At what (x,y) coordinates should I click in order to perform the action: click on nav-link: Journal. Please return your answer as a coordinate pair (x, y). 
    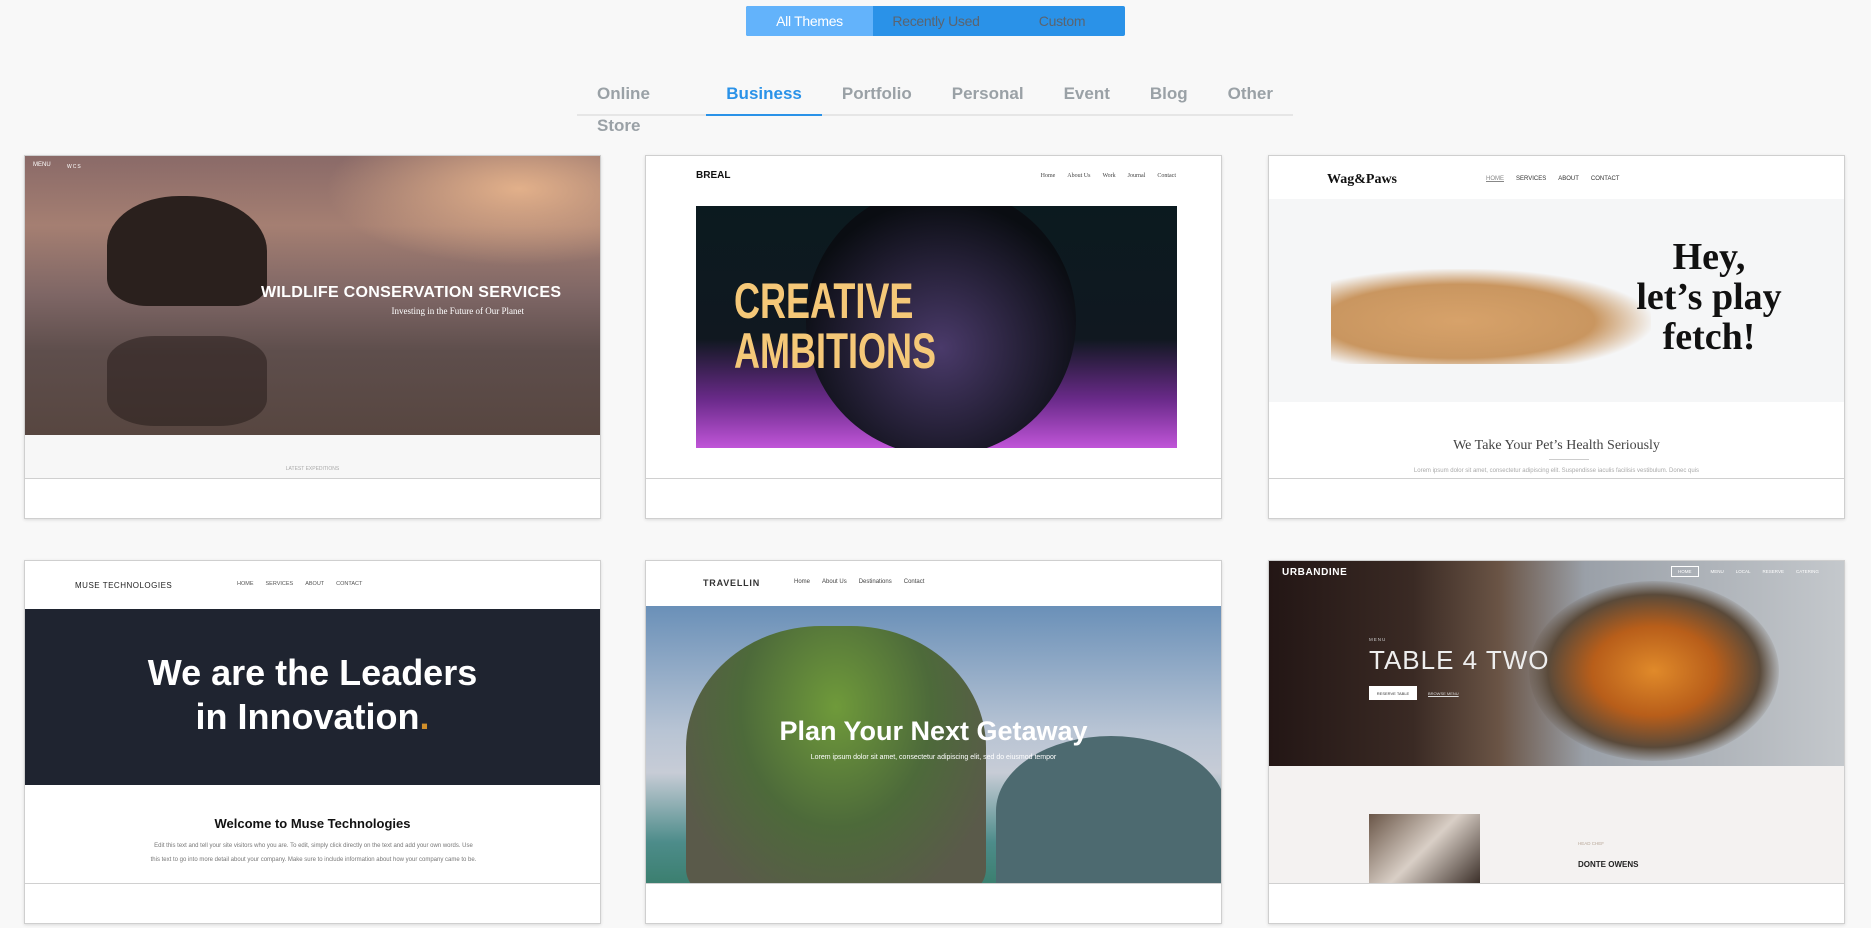
    Looking at the image, I should click on (1136, 176).